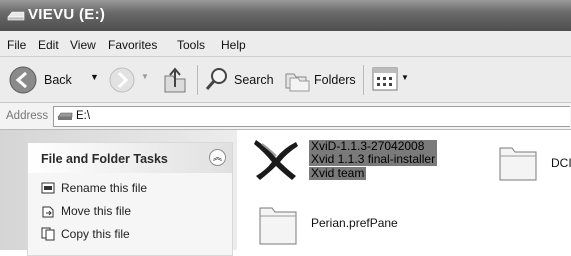 The image size is (571, 256). I want to click on folders-label: Folders, so click(335, 80).